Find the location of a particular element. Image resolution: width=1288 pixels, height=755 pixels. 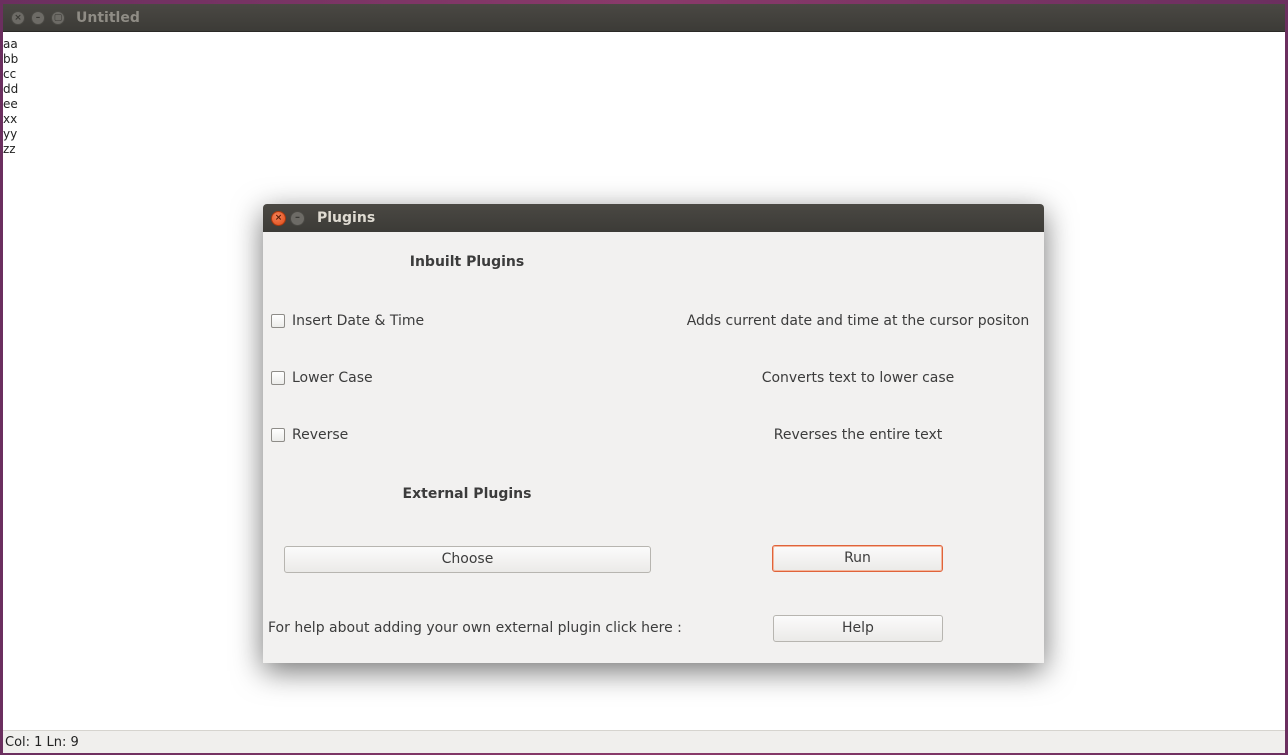

plugin-reverse: Reverse is located at coordinates (309, 435).